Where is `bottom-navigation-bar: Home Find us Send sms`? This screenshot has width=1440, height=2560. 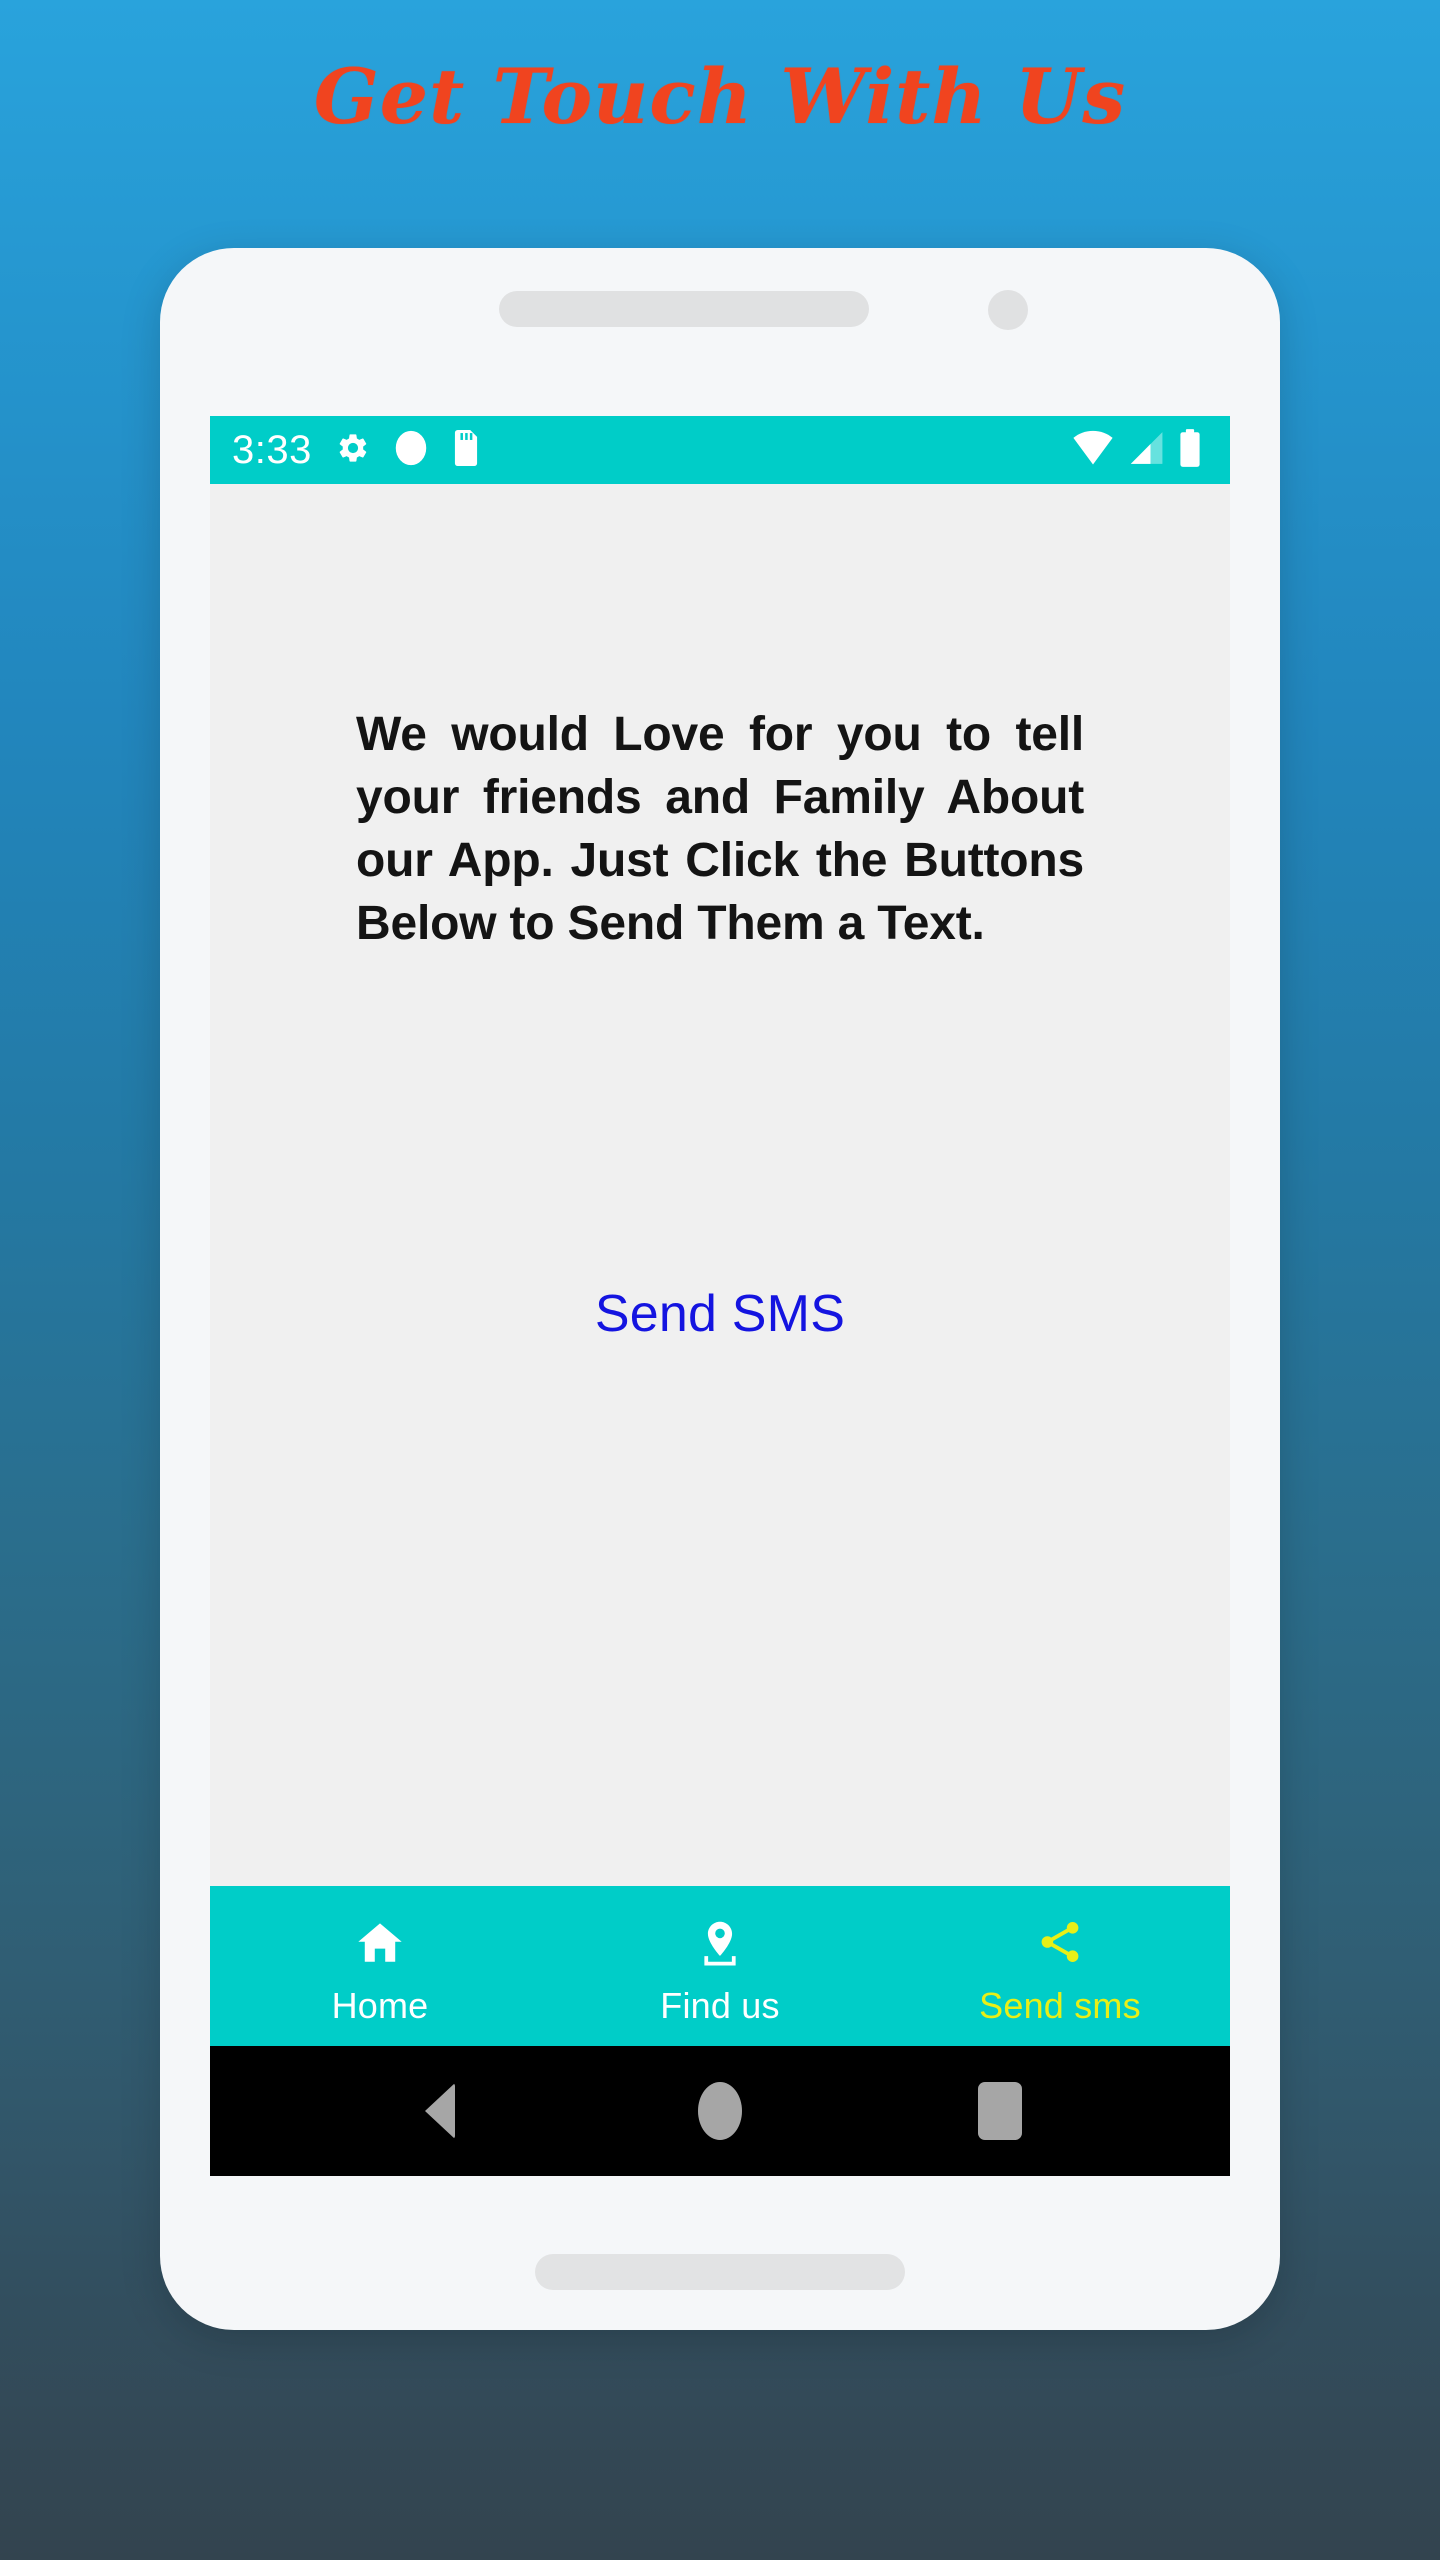
bottom-navigation-bar: Home Find us Send sms is located at coordinates (720, 1966).